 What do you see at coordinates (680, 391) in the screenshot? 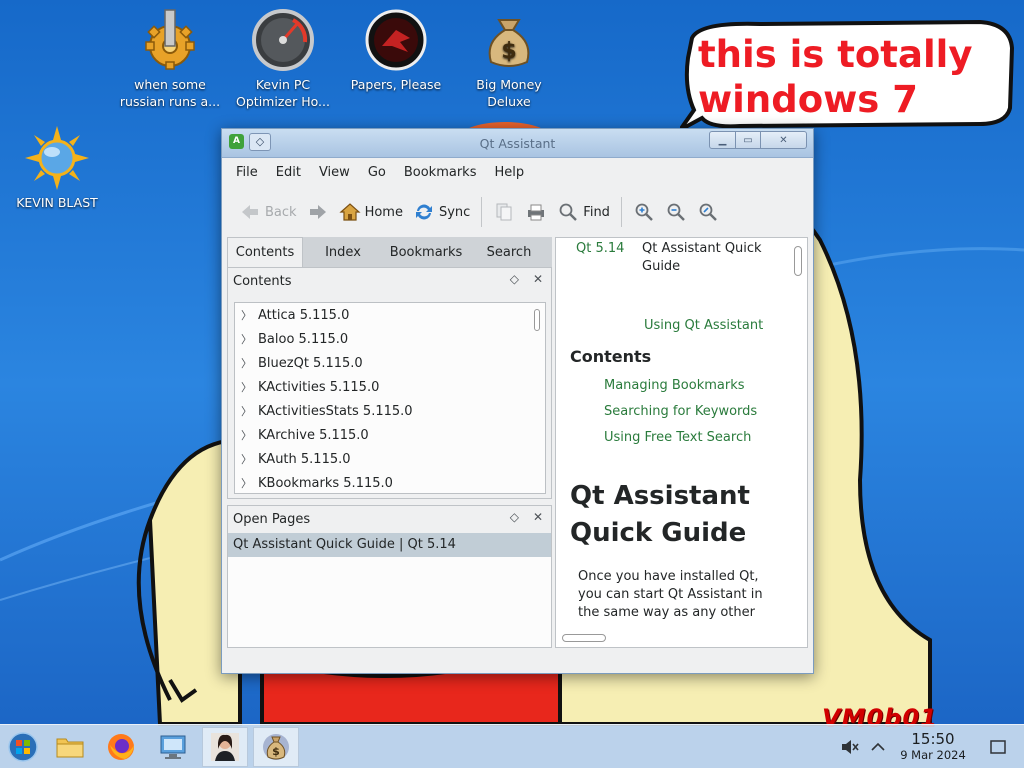
I see `toc-link: Managing Bookmarks` at bounding box center [680, 391].